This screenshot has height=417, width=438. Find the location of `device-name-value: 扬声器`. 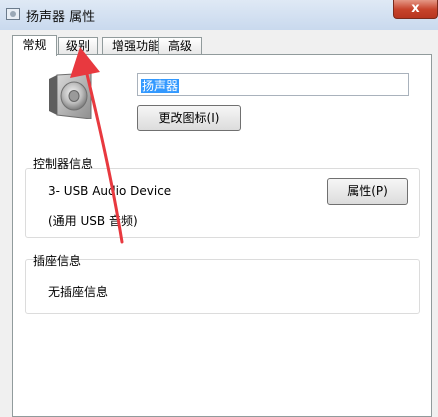

device-name-value: 扬声器 is located at coordinates (160, 86).